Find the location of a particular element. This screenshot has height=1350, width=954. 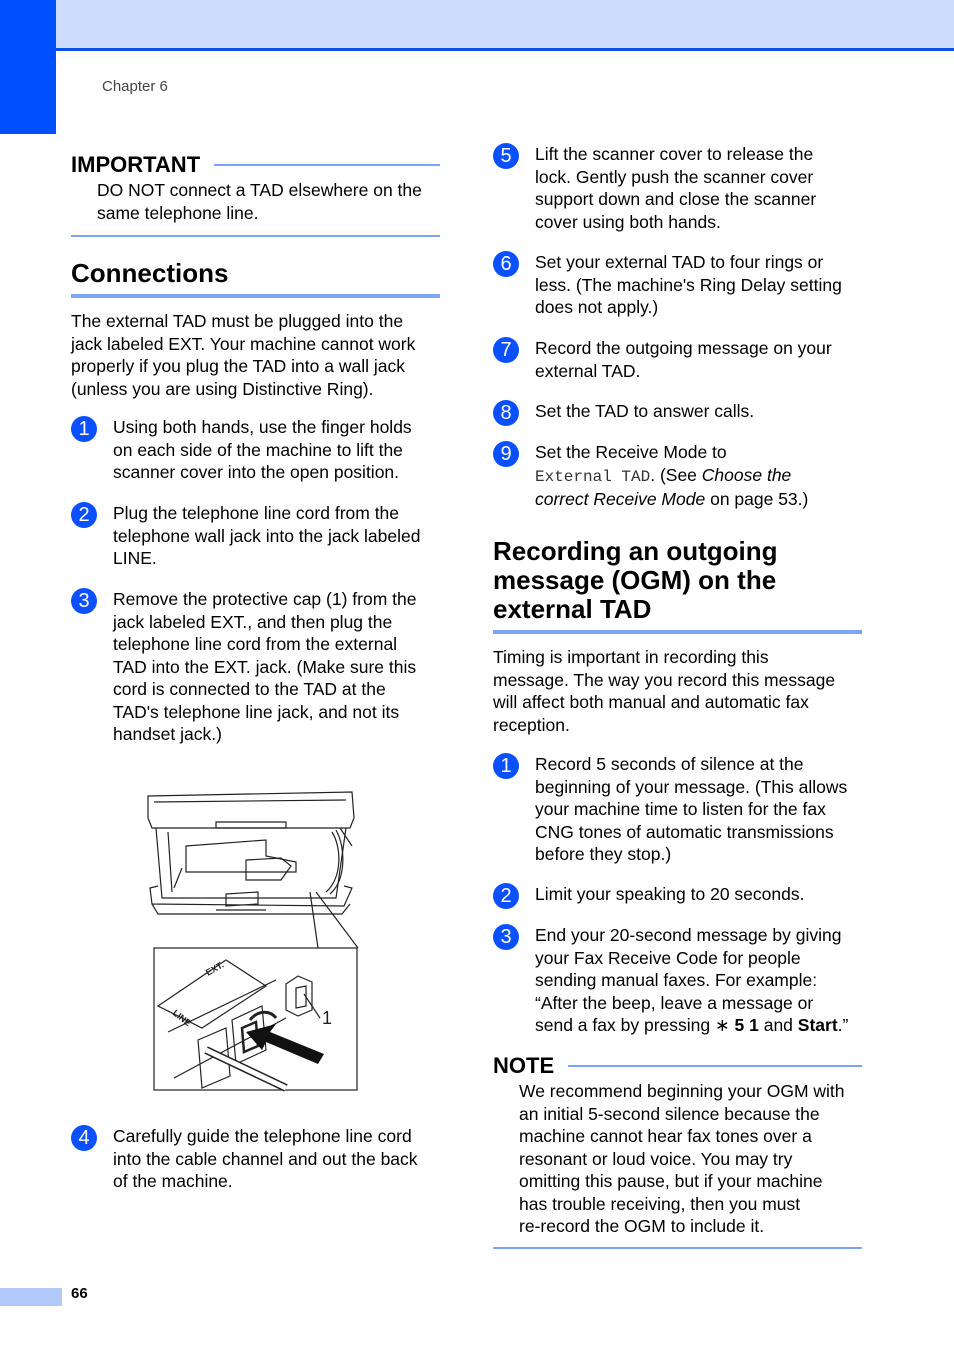

step-line: Limit your speaking to 20 seconds. is located at coordinates (670, 894).